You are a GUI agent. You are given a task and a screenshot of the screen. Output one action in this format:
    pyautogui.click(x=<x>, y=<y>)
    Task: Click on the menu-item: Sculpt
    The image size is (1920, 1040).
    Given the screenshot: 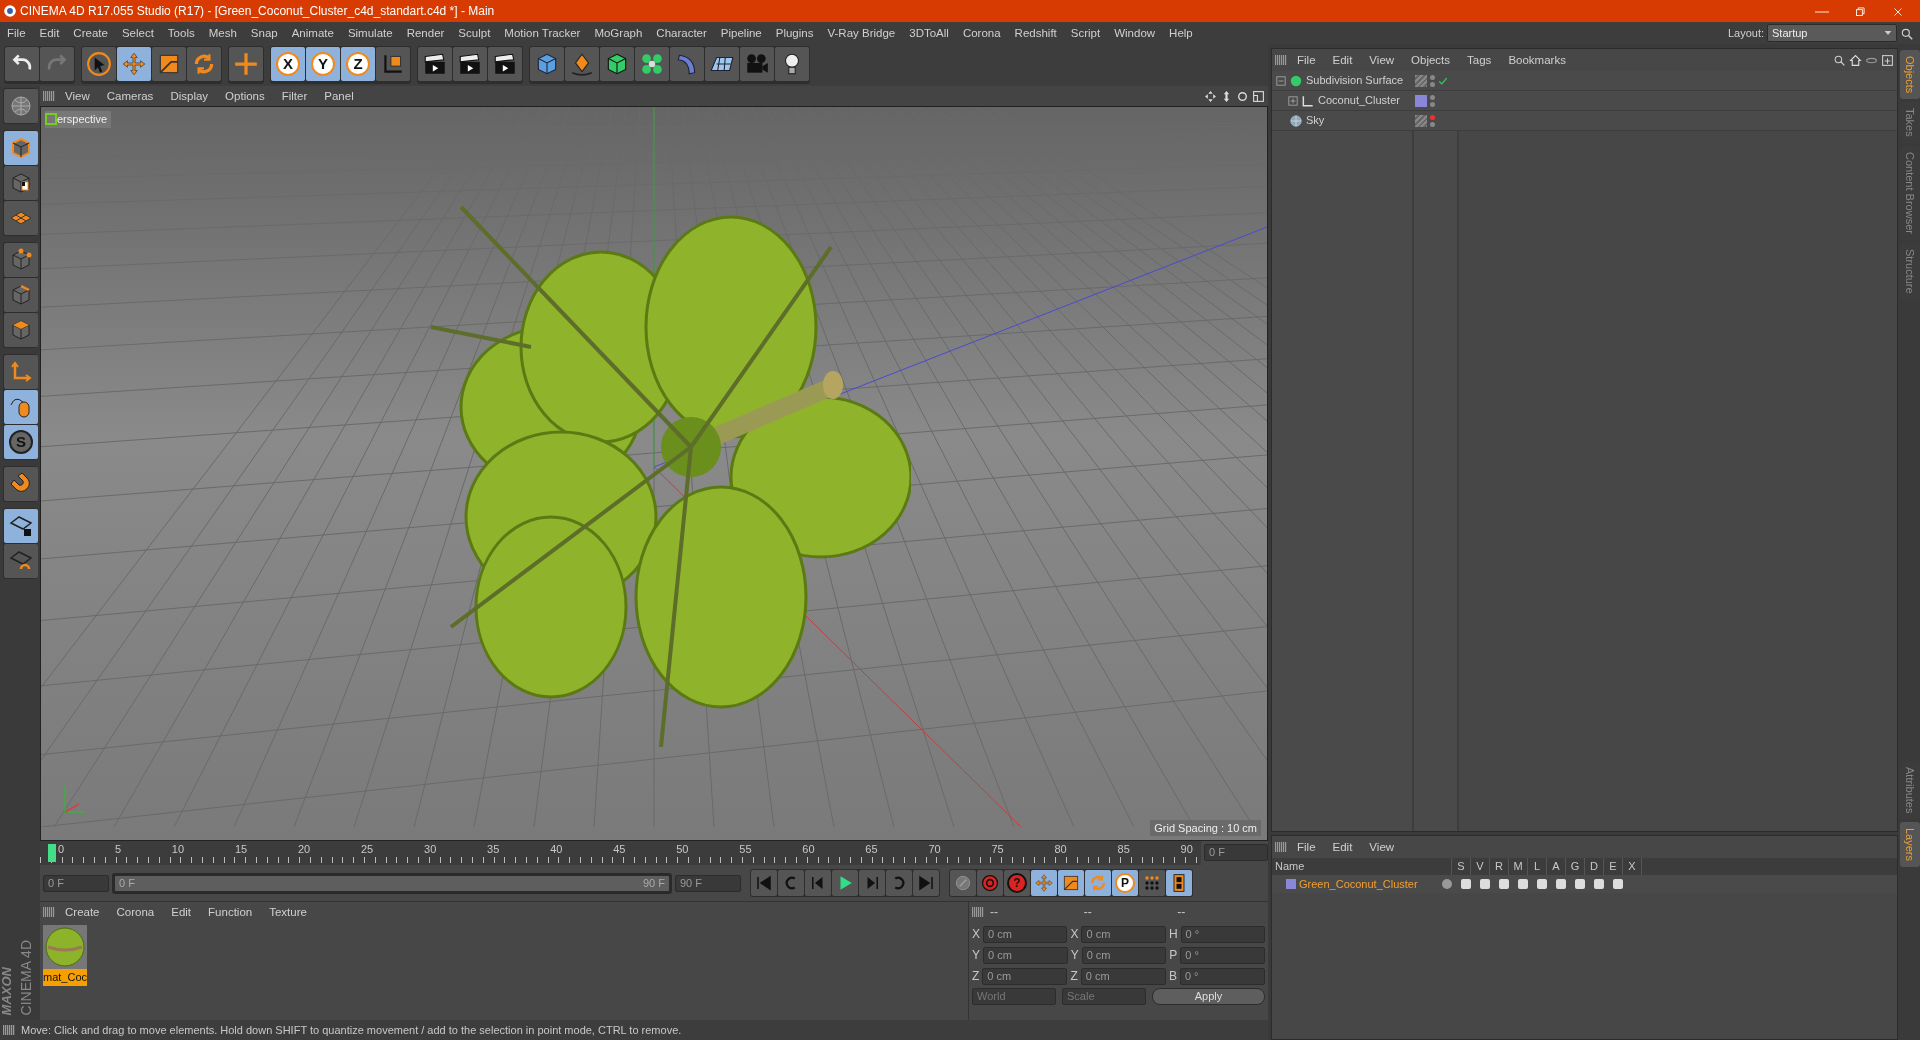 What is the action you would take?
    pyautogui.click(x=474, y=33)
    